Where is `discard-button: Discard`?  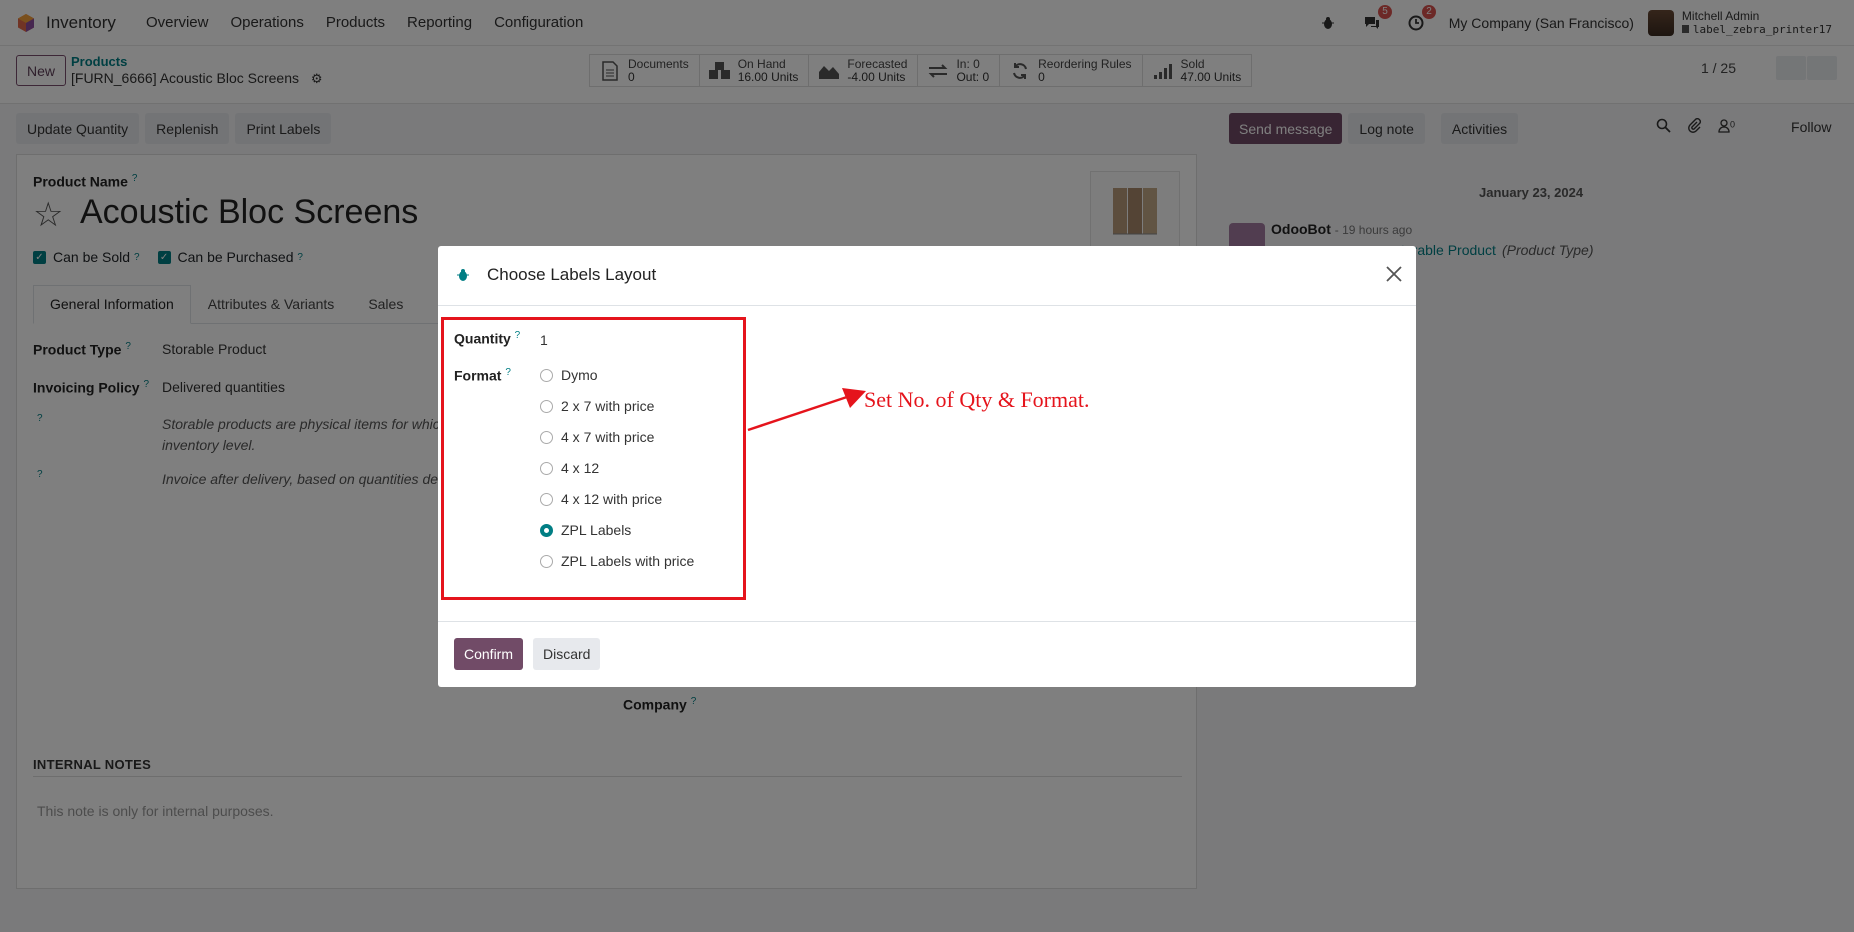
discard-button: Discard is located at coordinates (567, 654).